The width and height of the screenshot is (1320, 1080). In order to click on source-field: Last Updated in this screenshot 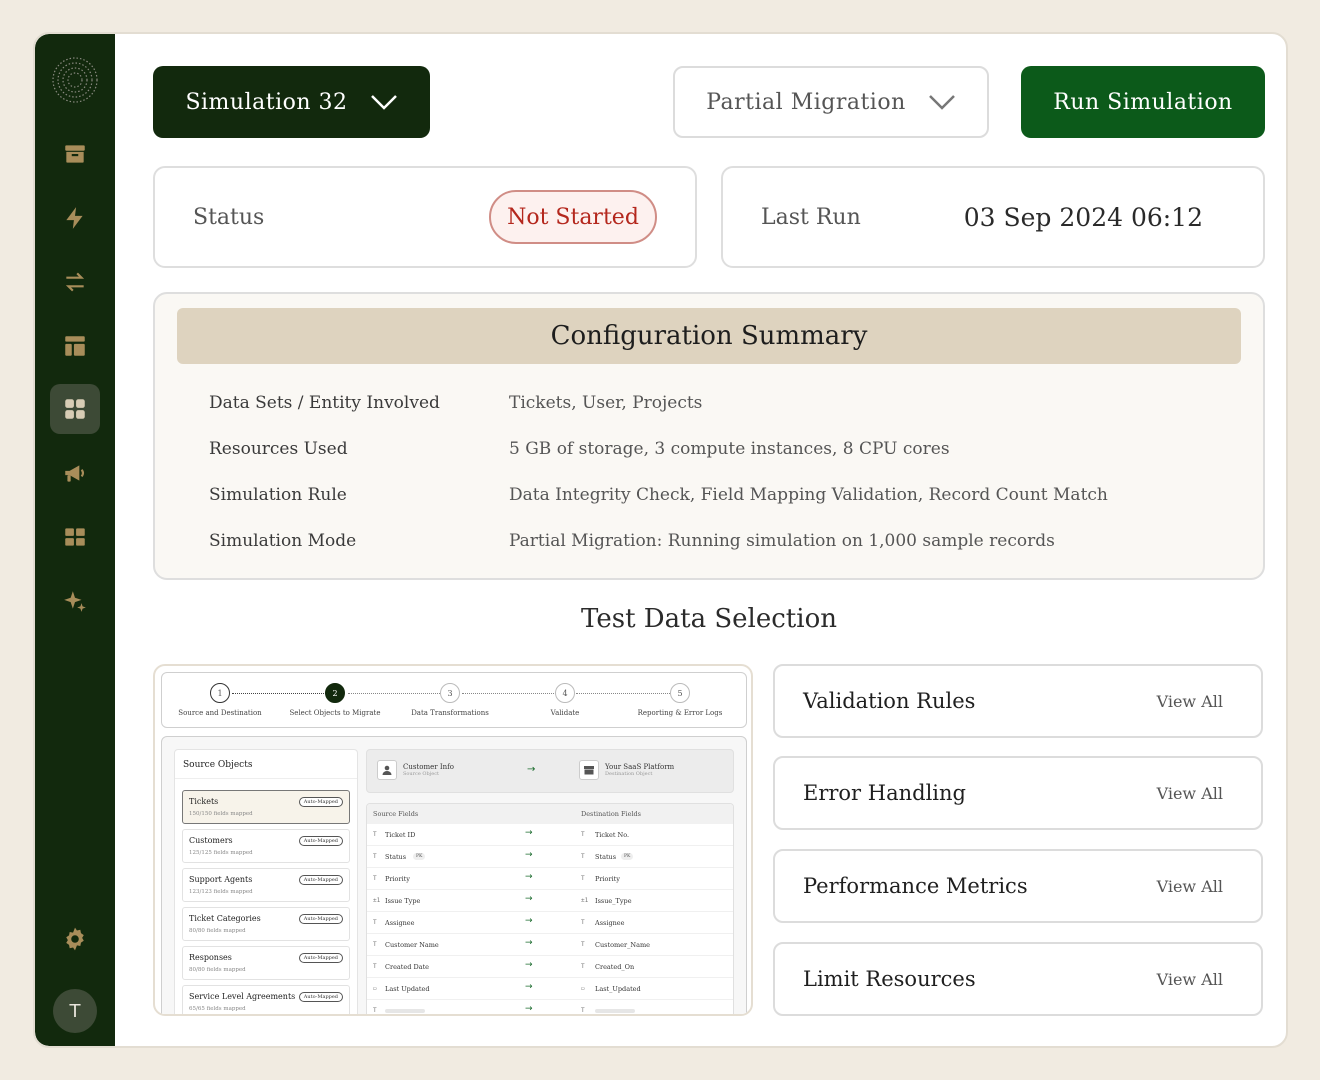, I will do `click(407, 989)`.